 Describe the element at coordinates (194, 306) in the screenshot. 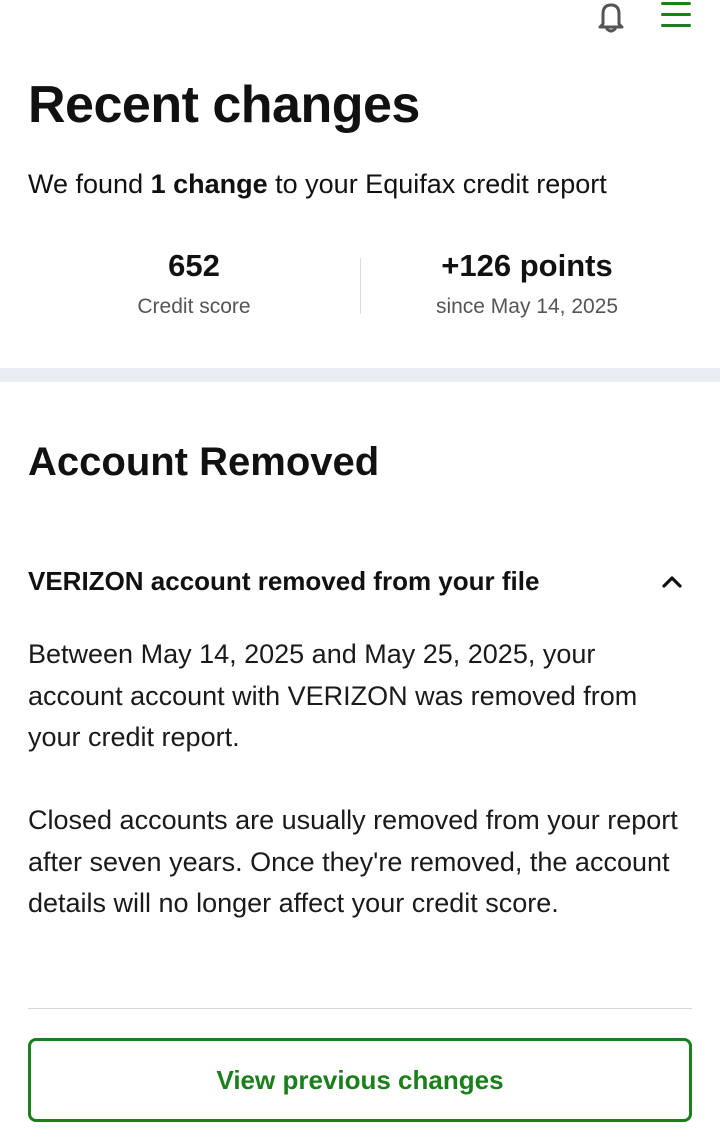

I see `credit-score-label: Credit score` at that location.